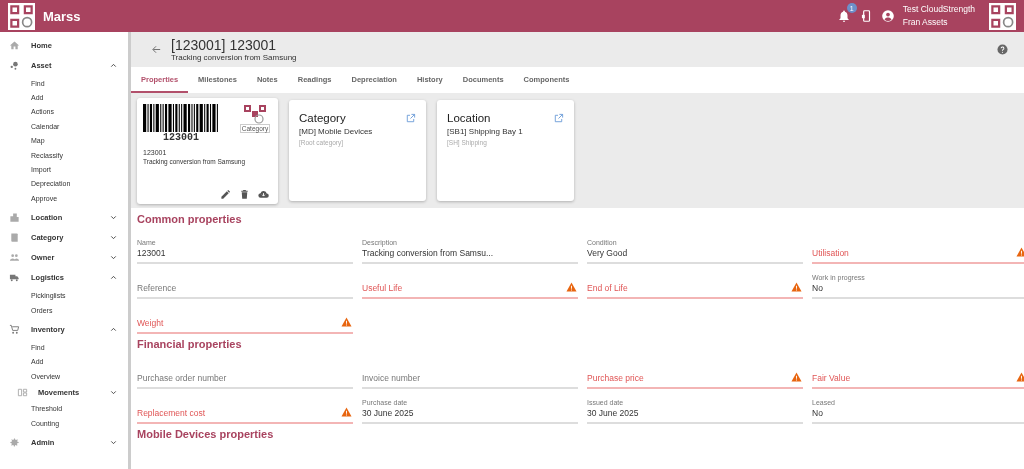 This screenshot has width=1024, height=469. What do you see at coordinates (830, 253) in the screenshot?
I see `field-placeholder: Utilisation` at bounding box center [830, 253].